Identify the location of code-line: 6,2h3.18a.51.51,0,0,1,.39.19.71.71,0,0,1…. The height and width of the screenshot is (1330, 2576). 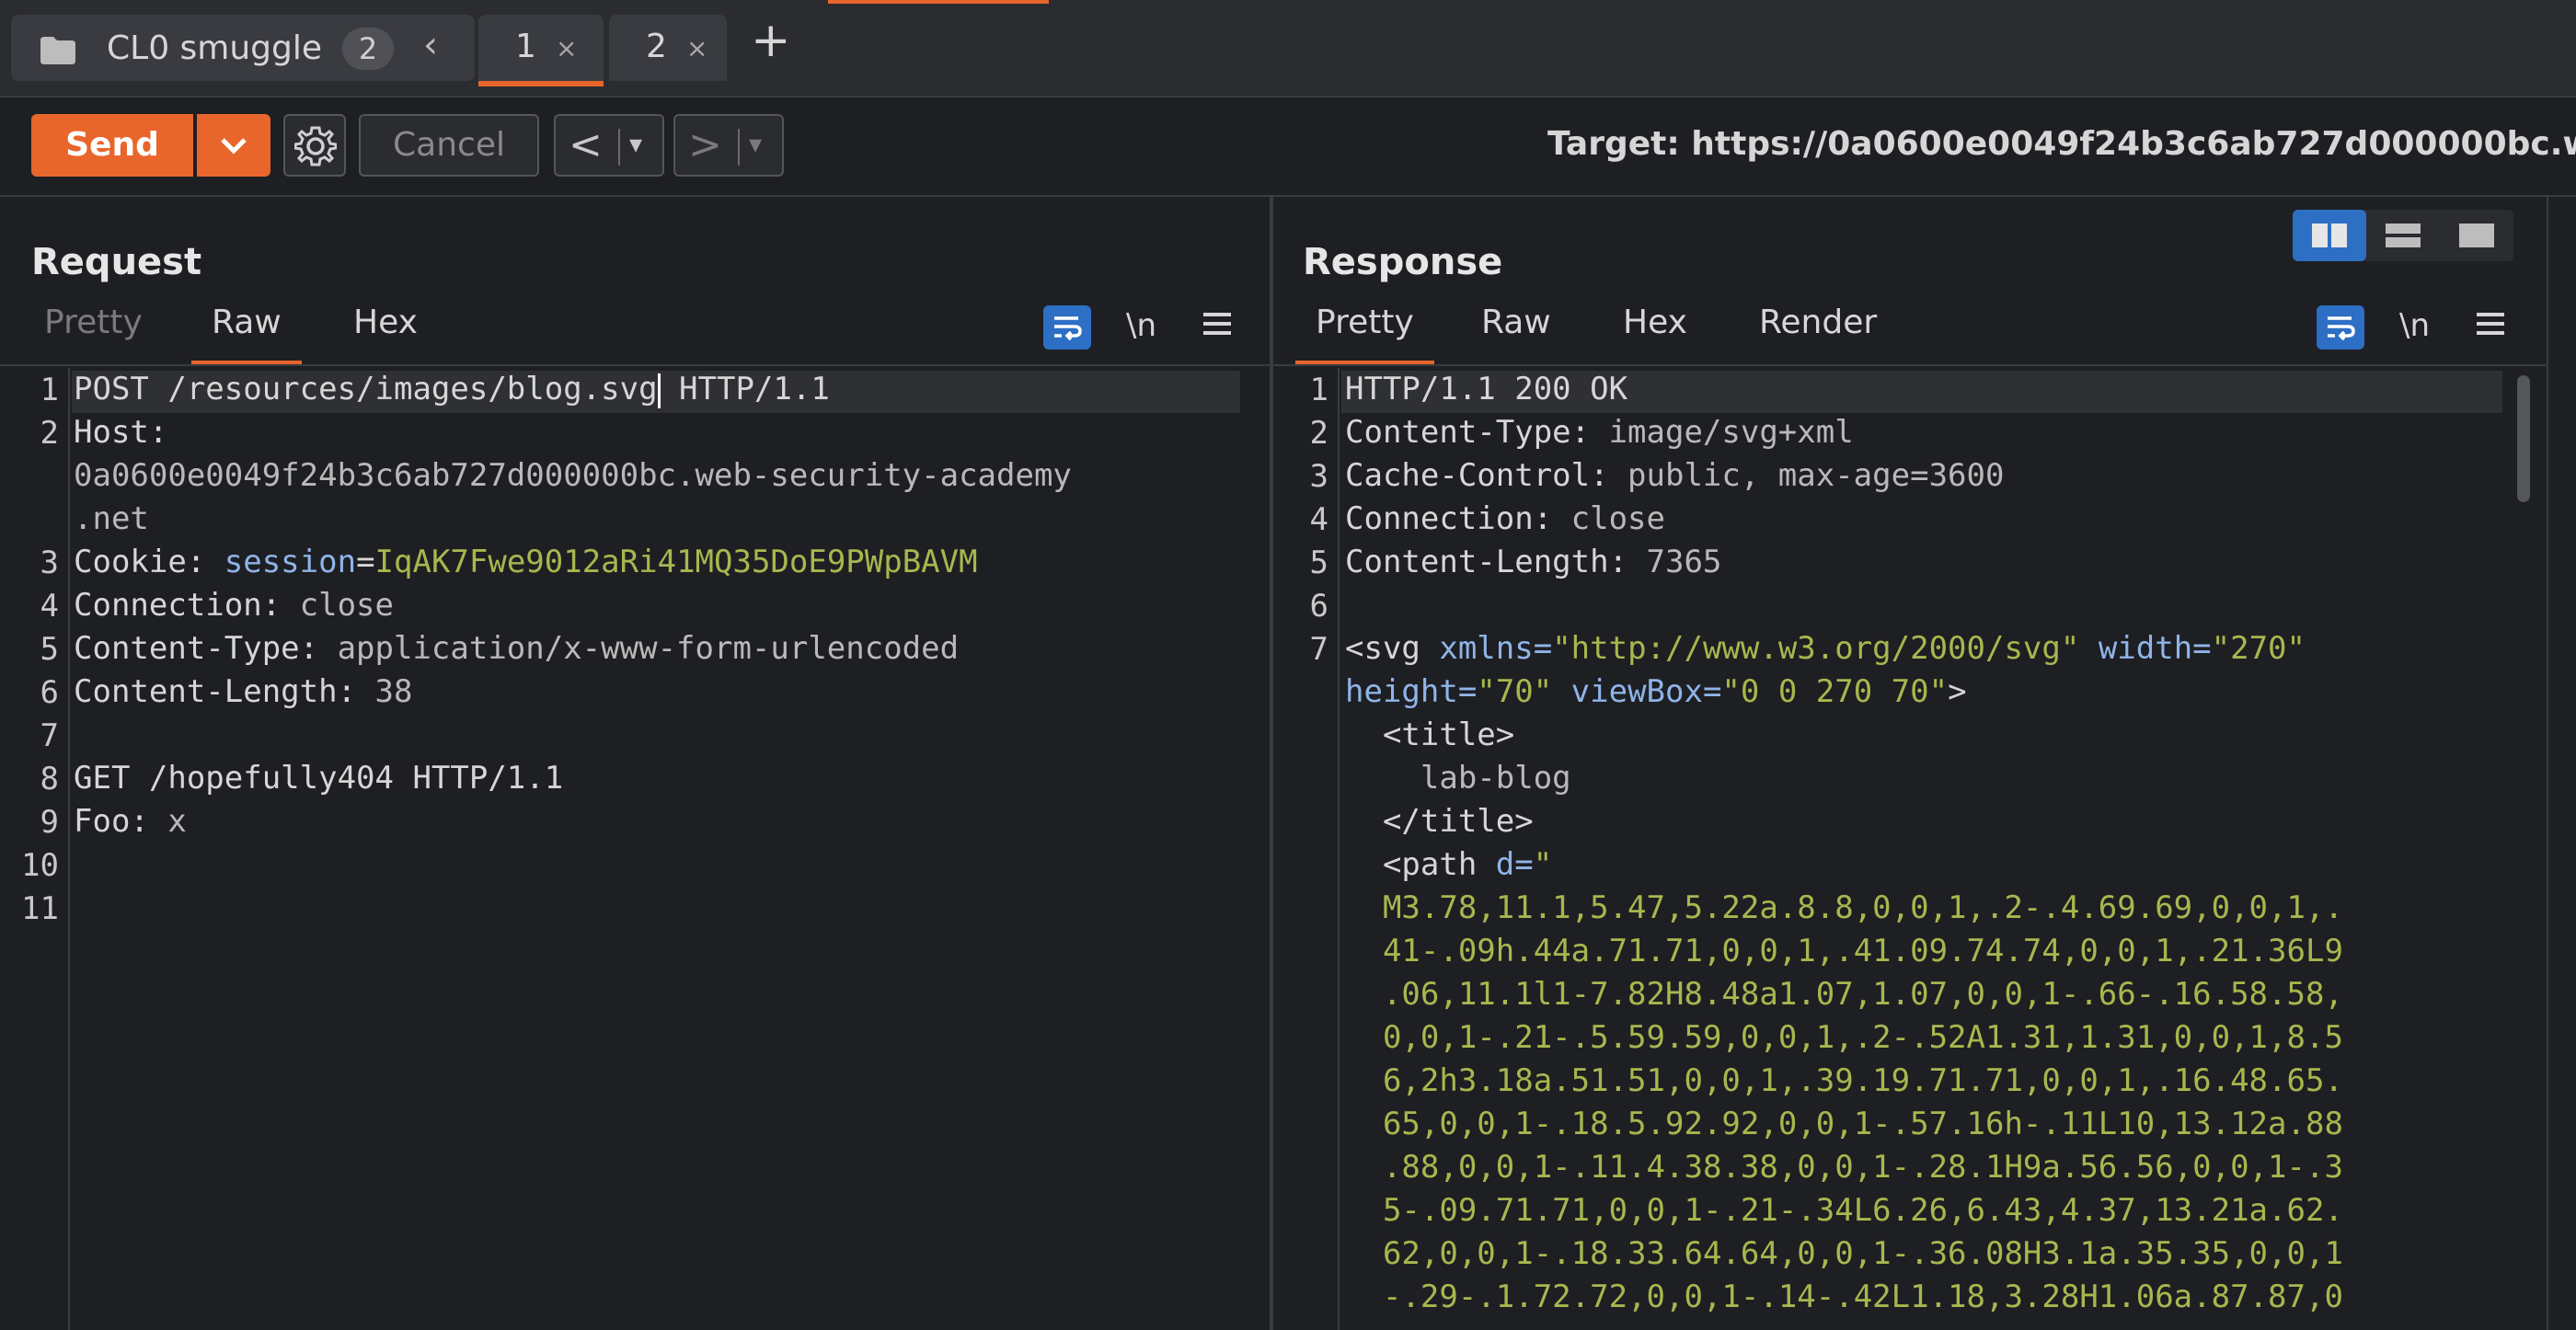
(1862, 1080).